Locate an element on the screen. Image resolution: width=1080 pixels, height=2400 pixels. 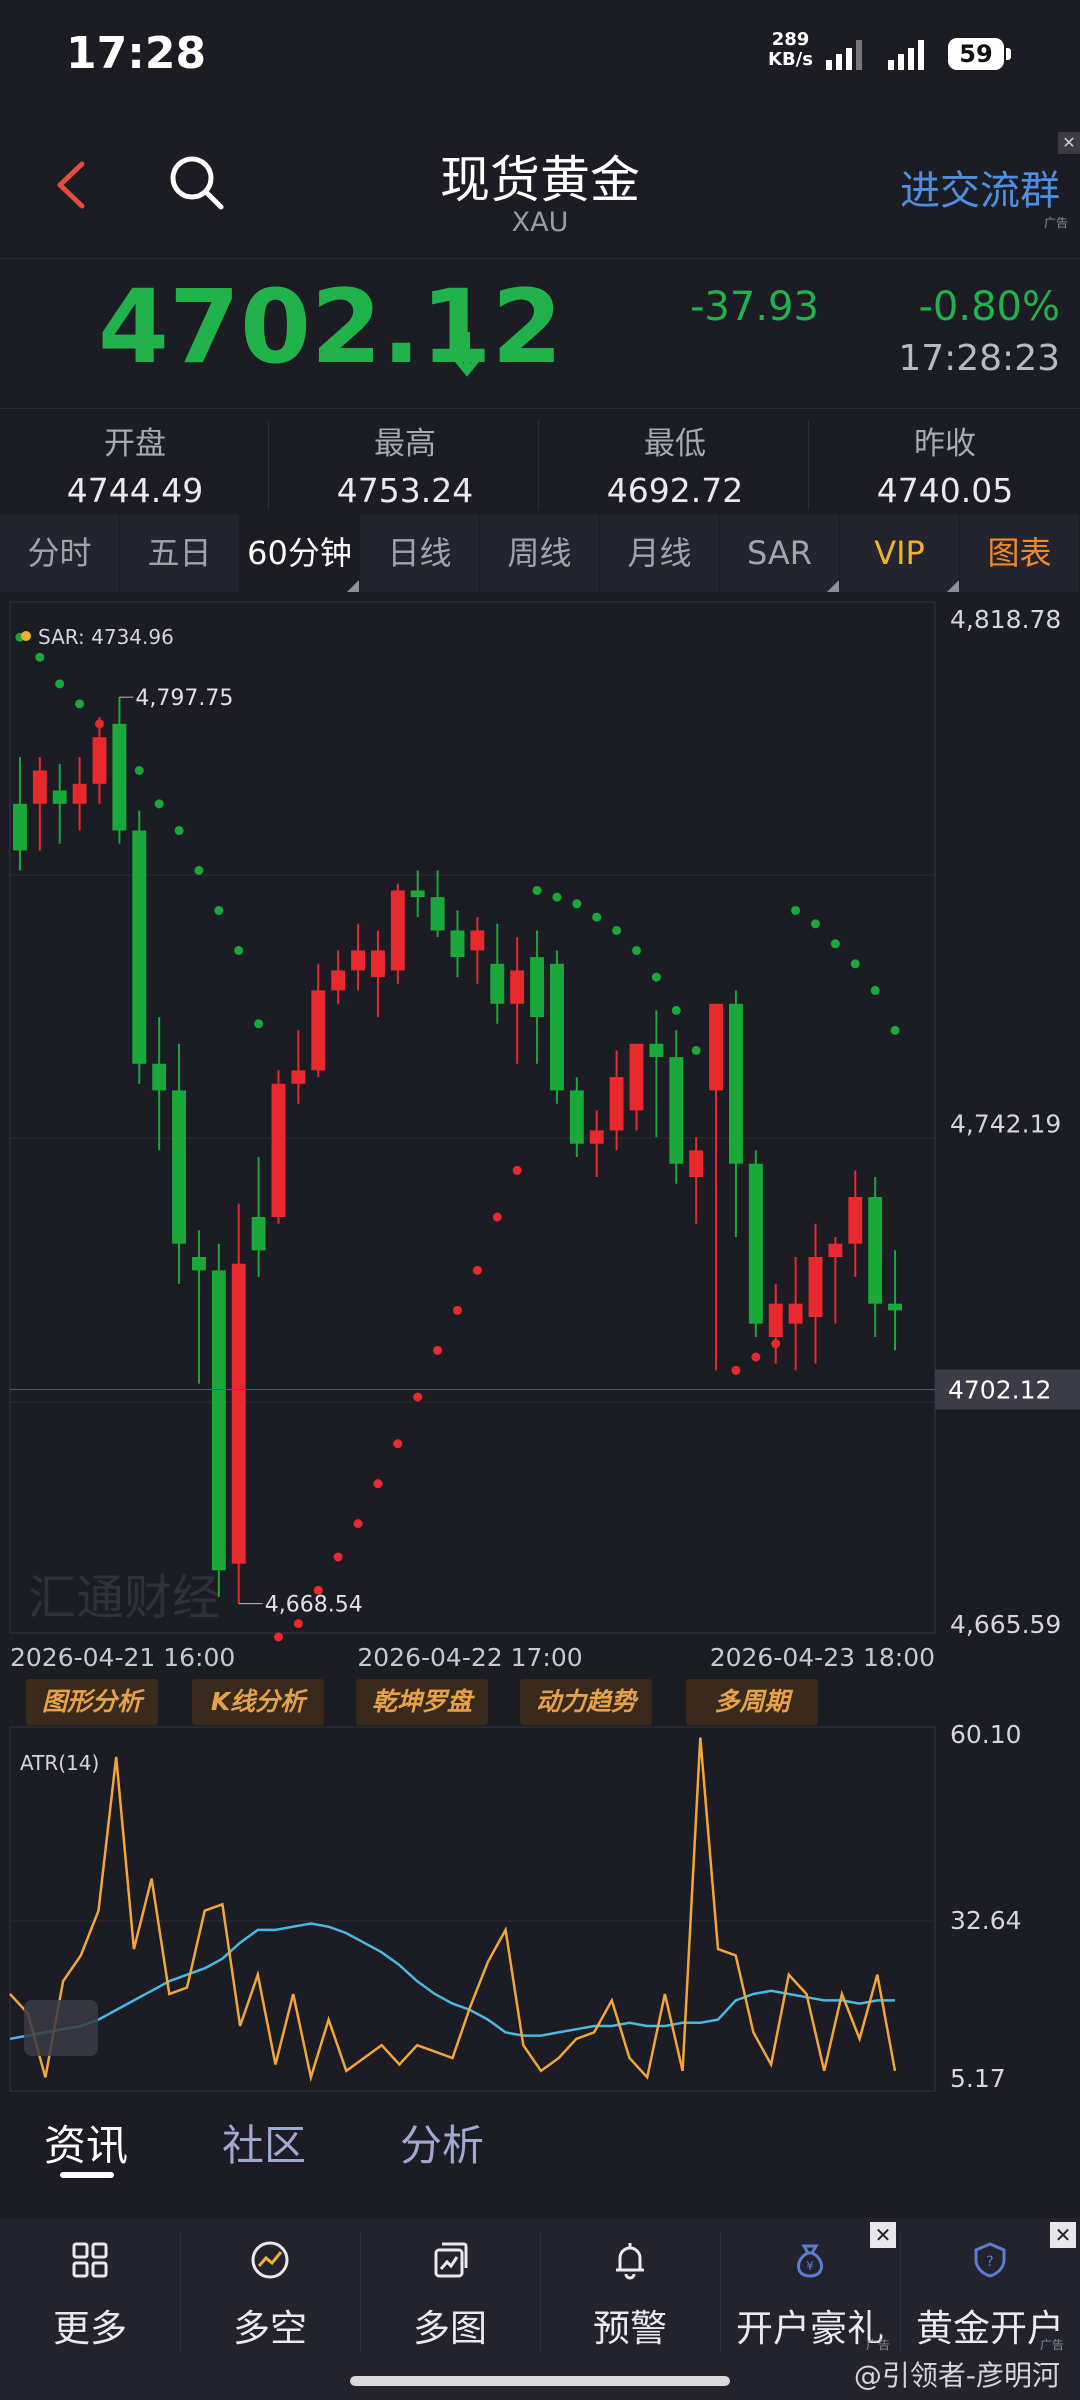
sar-legend-dot is located at coordinates (26, 636).